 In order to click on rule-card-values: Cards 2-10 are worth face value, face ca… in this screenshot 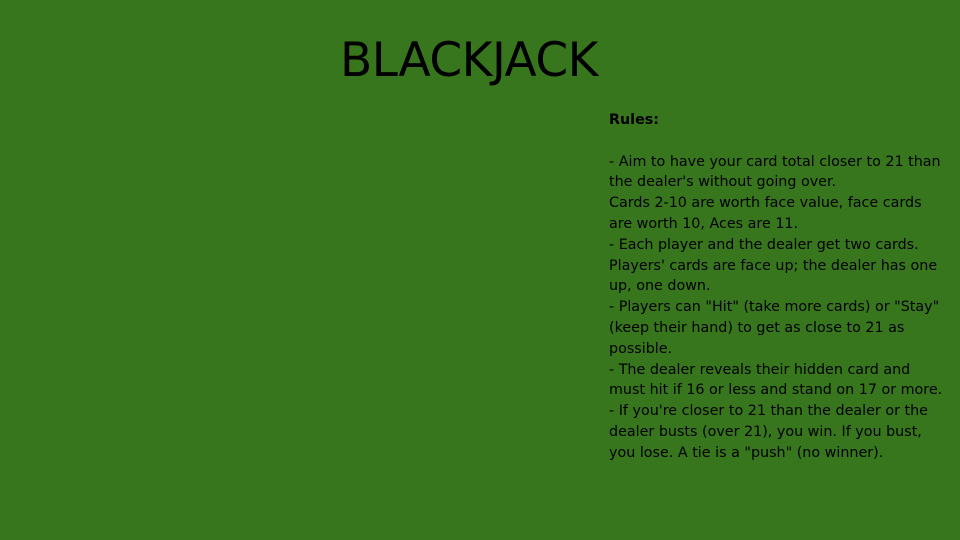, I will do `click(768, 213)`.